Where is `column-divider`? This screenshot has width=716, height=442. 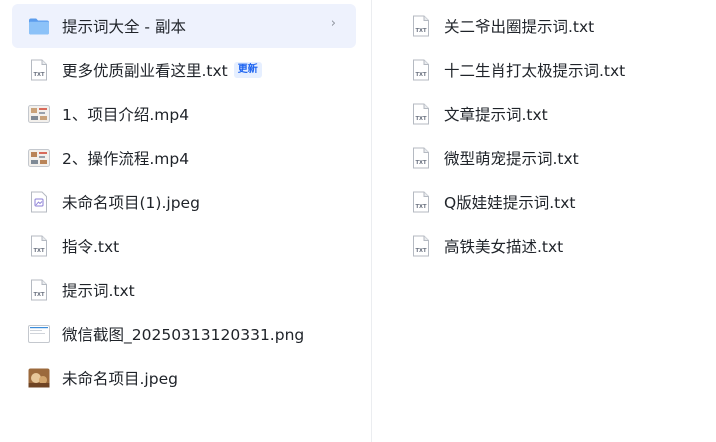
column-divider is located at coordinates (371, 221).